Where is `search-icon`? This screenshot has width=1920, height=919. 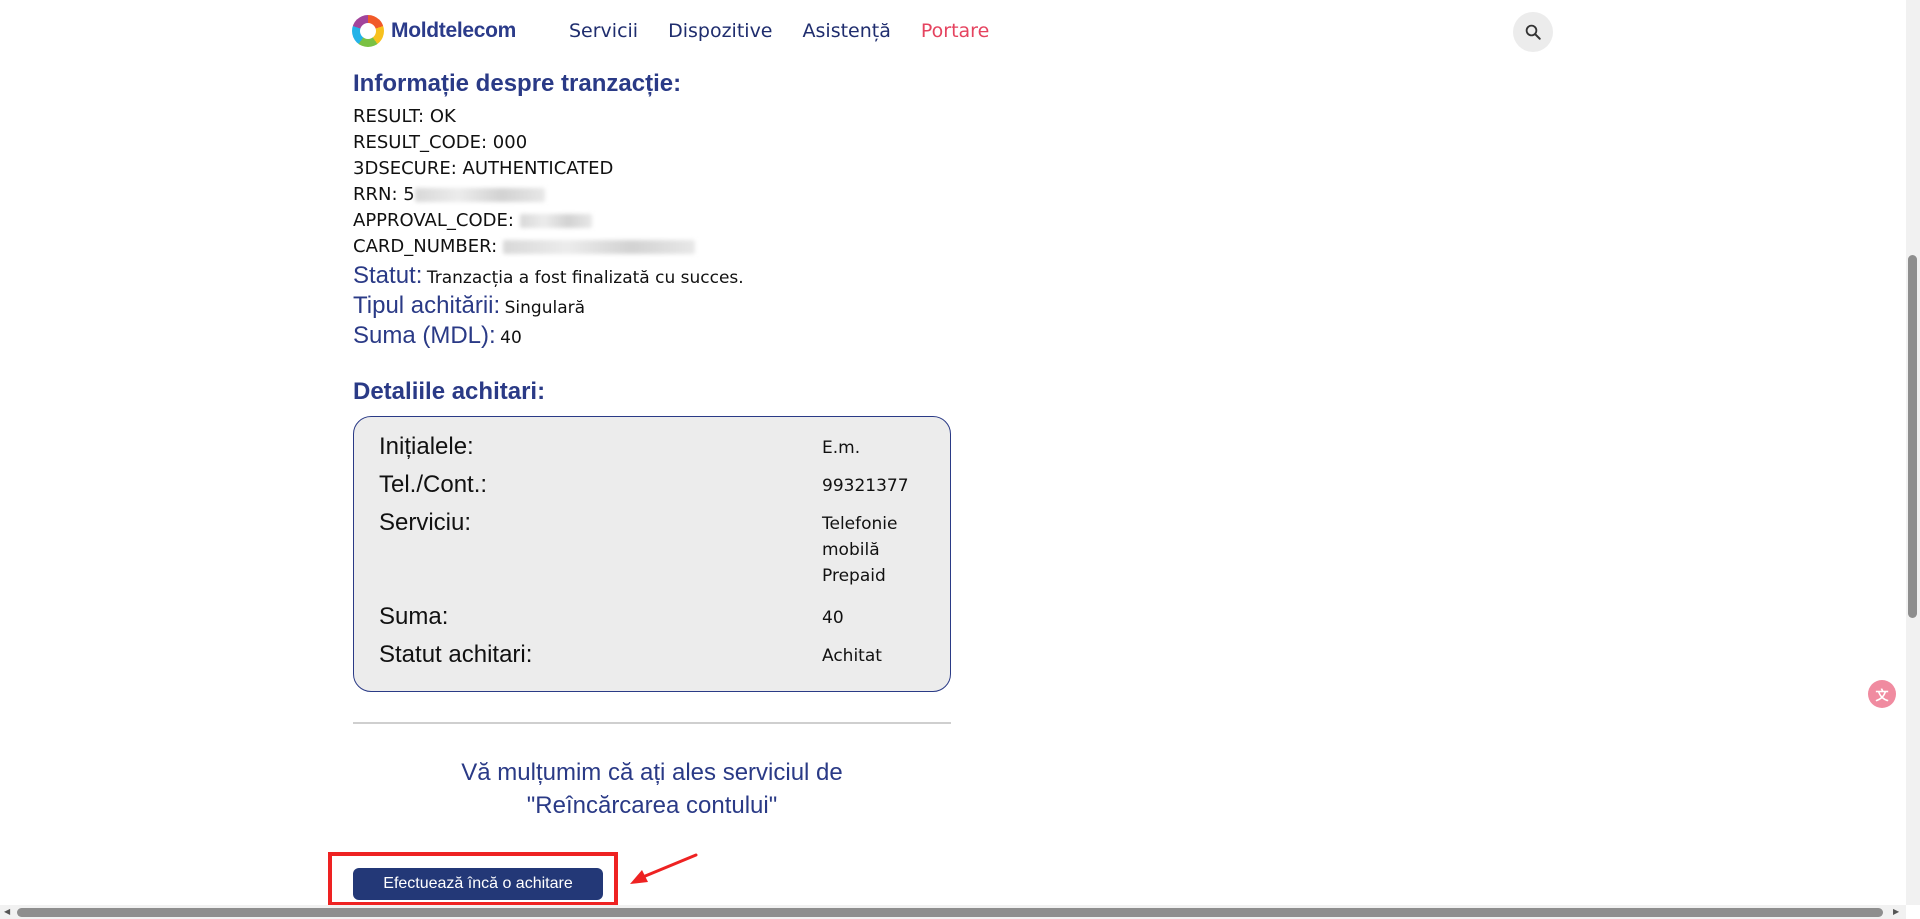
search-icon is located at coordinates (1533, 32).